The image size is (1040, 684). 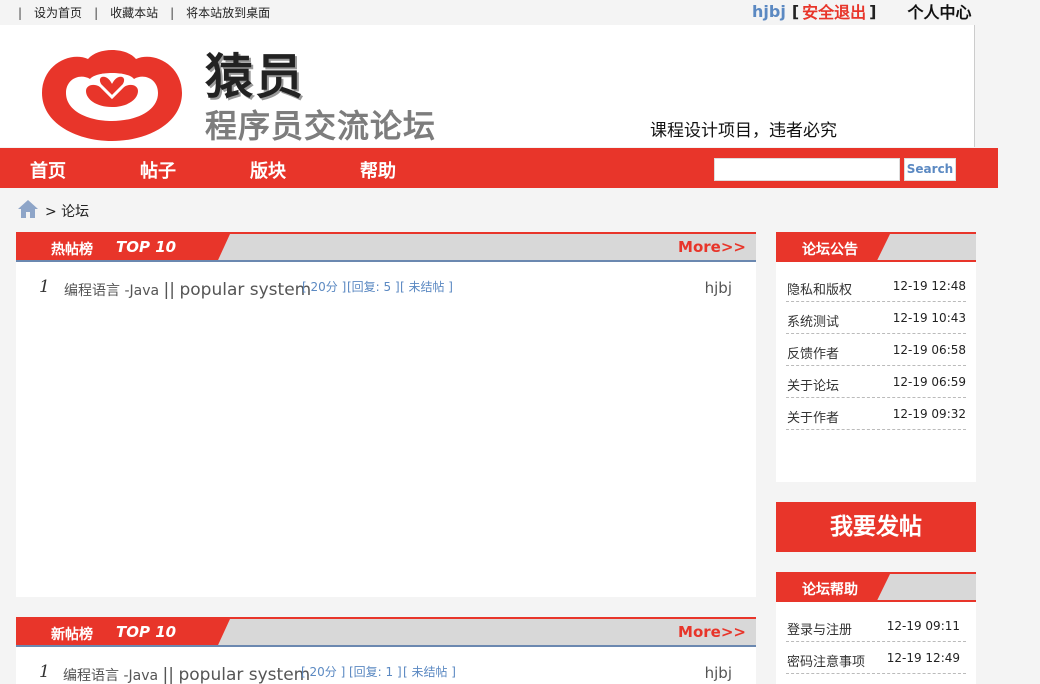 I want to click on post-replies: [回复: 1 ], so click(x=375, y=672).